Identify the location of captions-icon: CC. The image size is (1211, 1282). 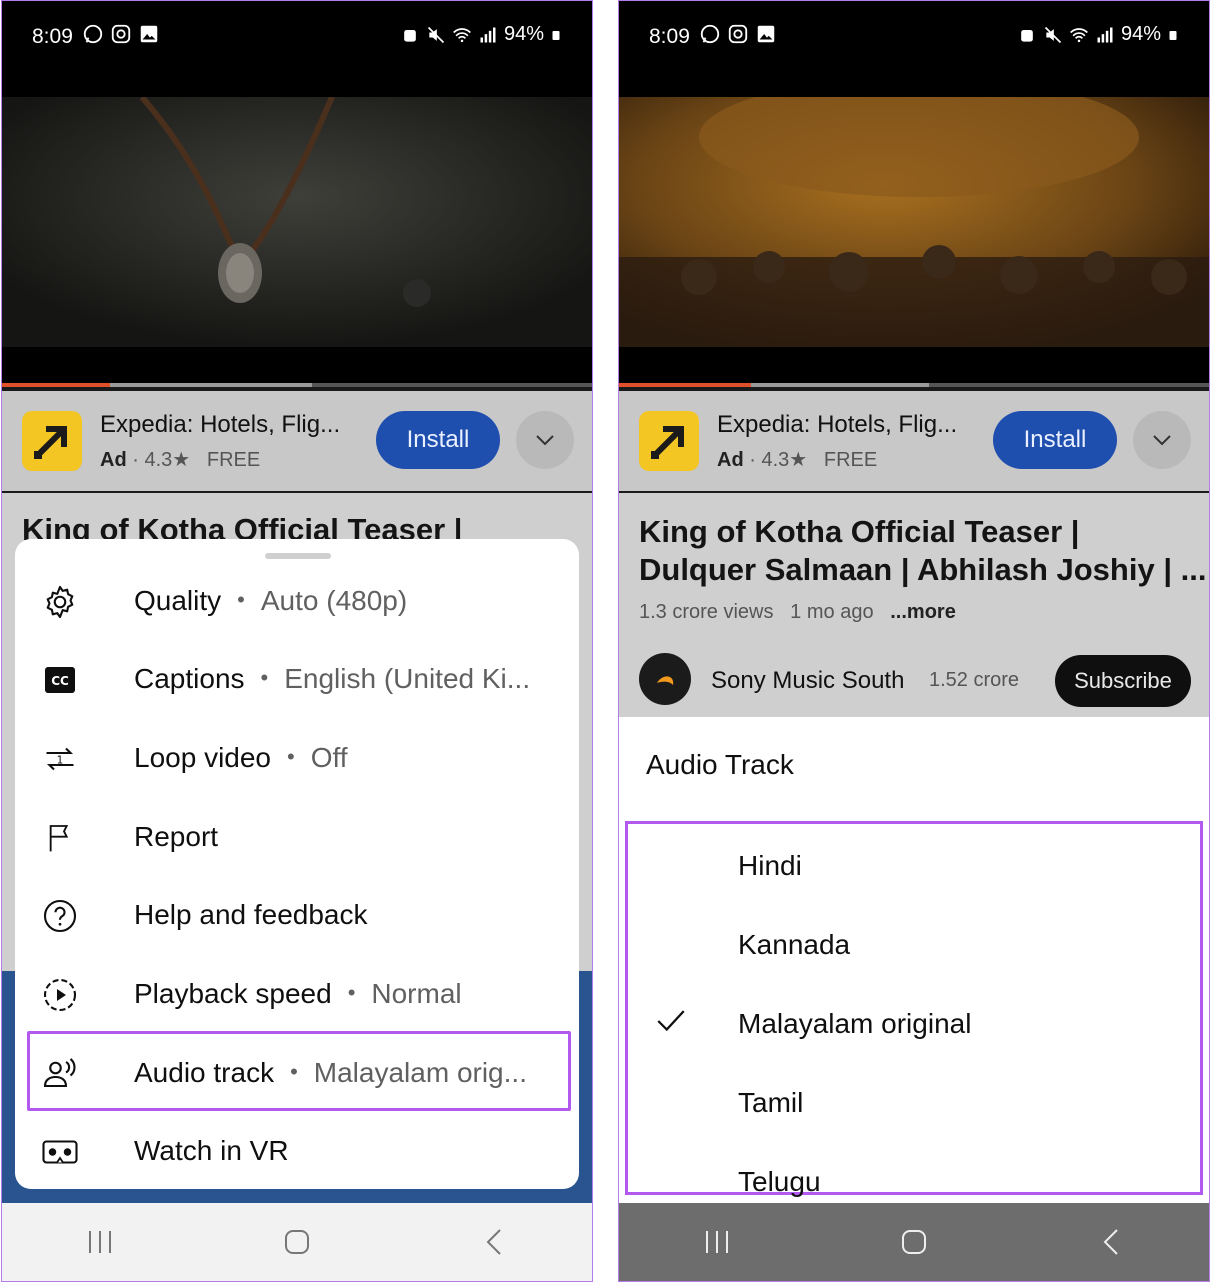
(60, 680).